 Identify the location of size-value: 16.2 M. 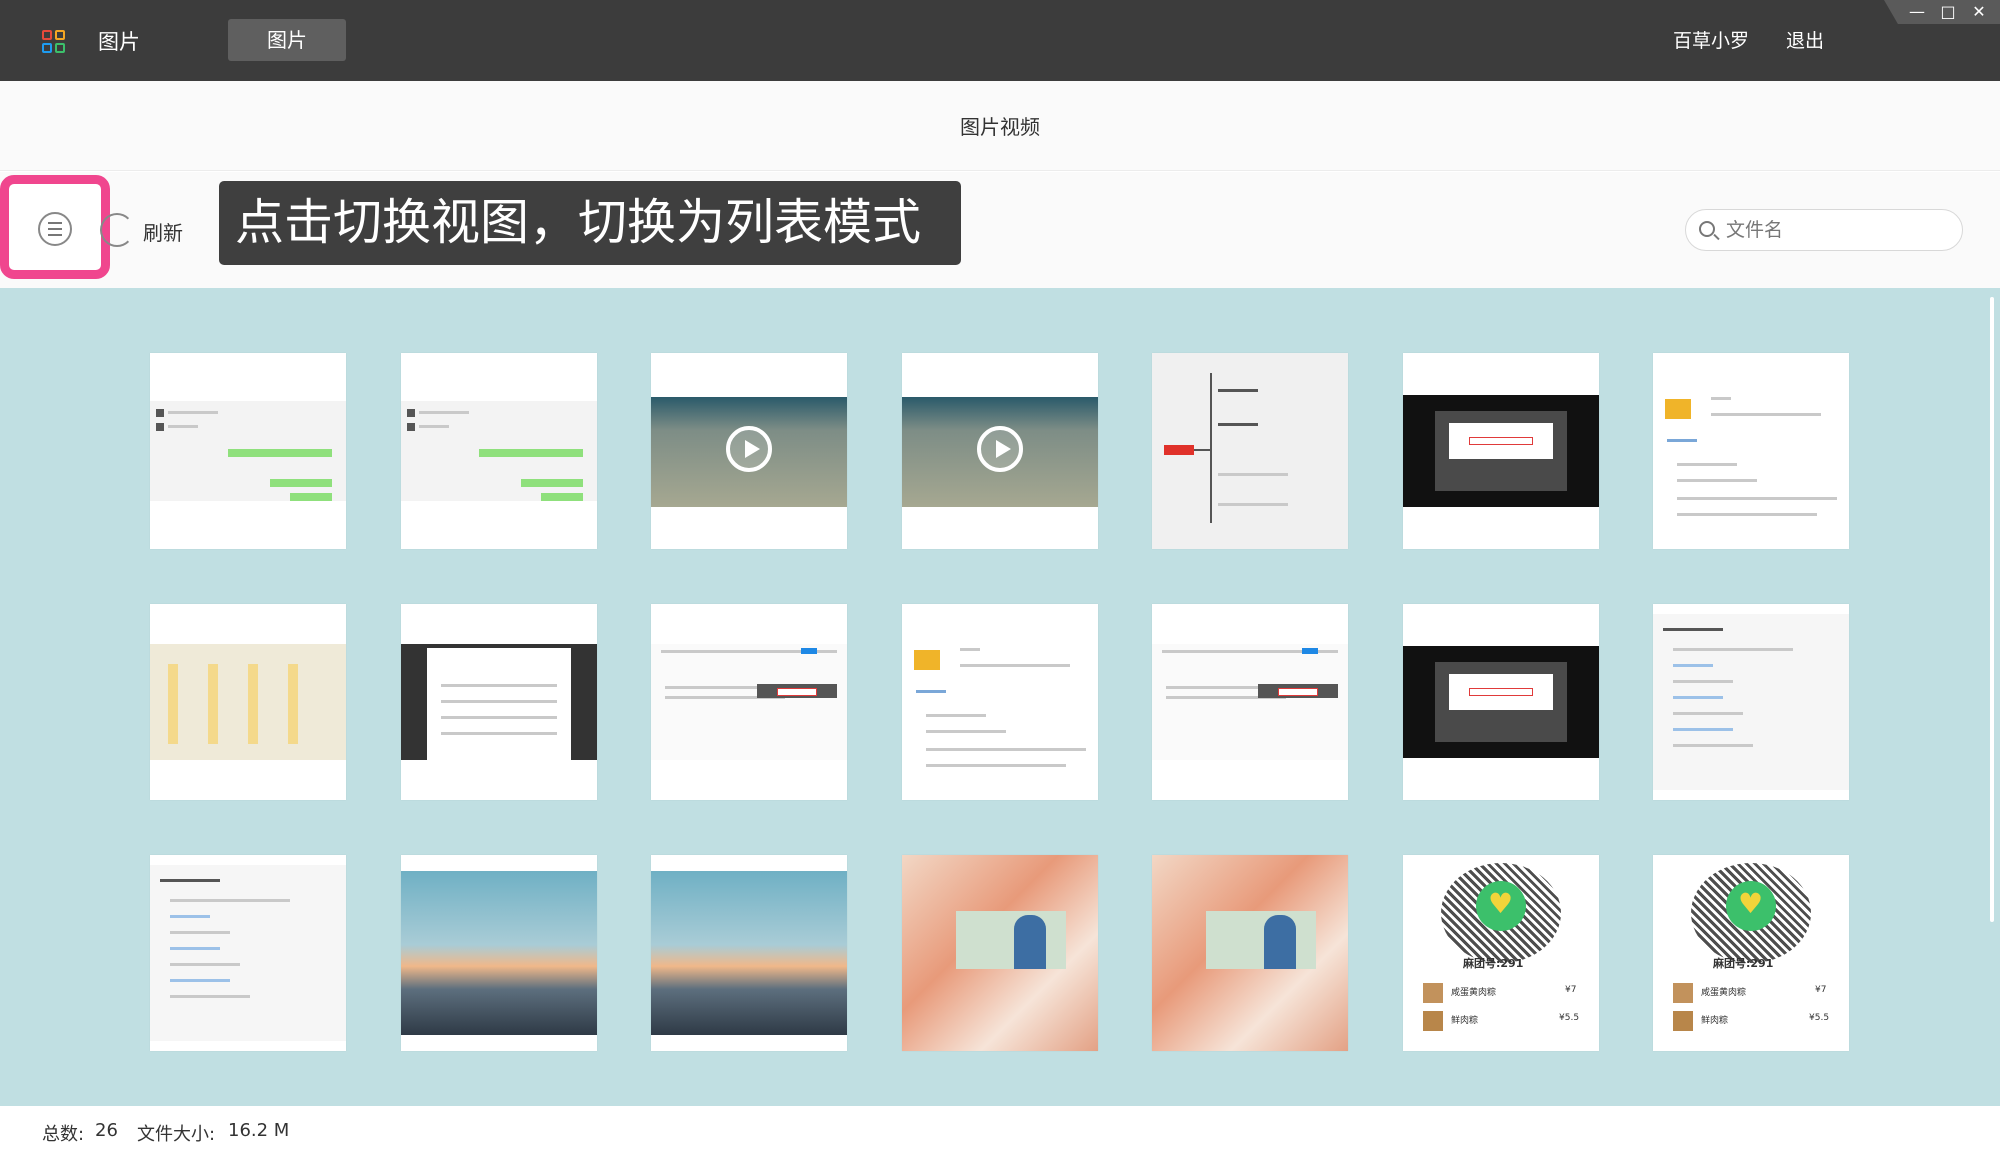
(259, 1130).